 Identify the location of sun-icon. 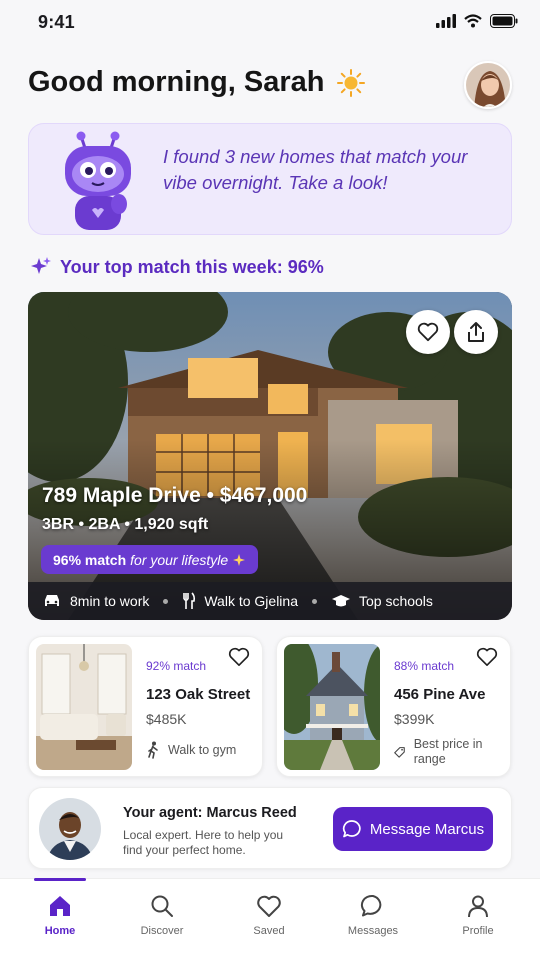
(350, 83).